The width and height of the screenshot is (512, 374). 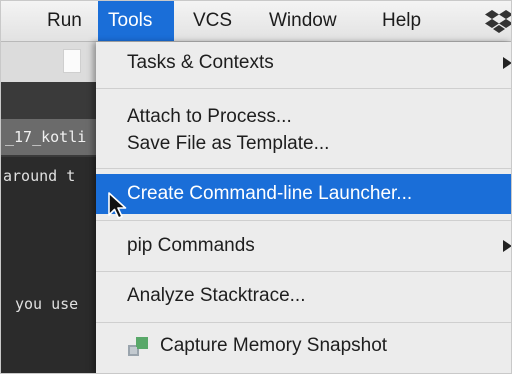 What do you see at coordinates (200, 62) in the screenshot?
I see `menu-item-label: Tasks & Contexts` at bounding box center [200, 62].